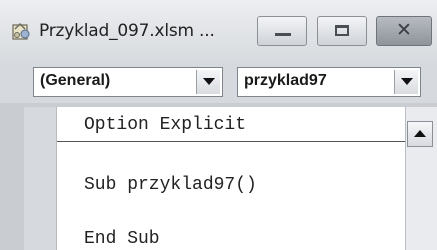  Describe the element at coordinates (170, 185) in the screenshot. I see `code-line: Sub przyklad97()` at that location.